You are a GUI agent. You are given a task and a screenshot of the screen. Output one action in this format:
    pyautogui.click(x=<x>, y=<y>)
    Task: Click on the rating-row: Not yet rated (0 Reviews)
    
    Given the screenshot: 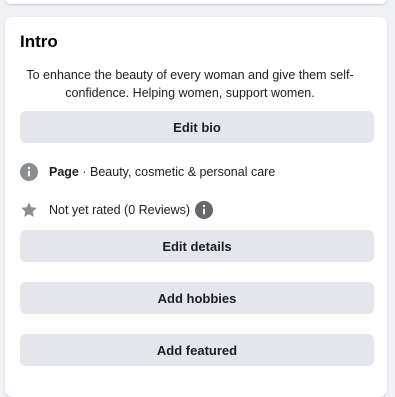 What is the action you would take?
    pyautogui.click(x=117, y=210)
    